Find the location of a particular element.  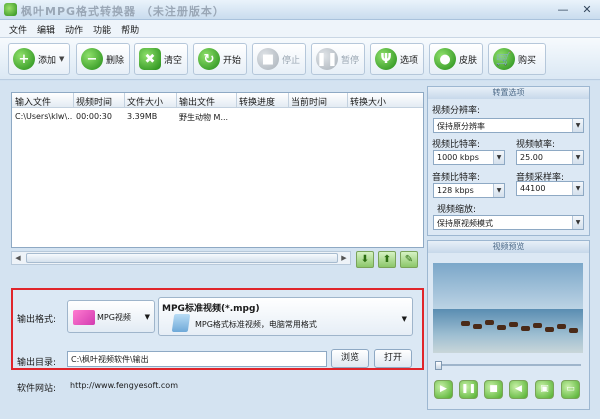

add-button: + 添加 ▼ is located at coordinates (39, 59).